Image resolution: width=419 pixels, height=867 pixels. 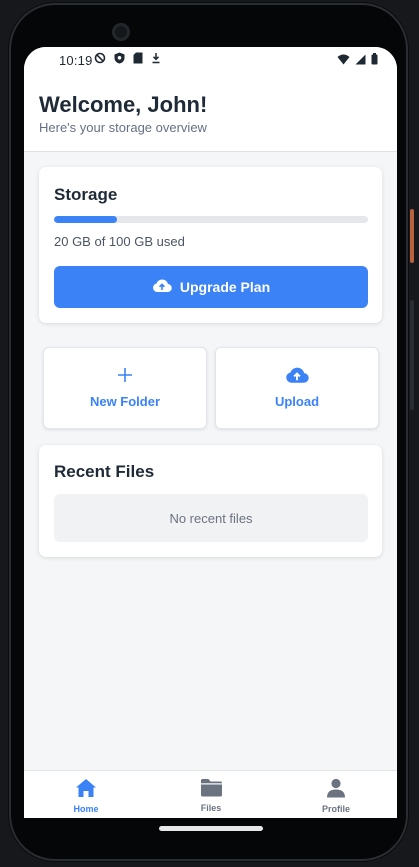 I want to click on shield-icon, so click(x=119, y=59).